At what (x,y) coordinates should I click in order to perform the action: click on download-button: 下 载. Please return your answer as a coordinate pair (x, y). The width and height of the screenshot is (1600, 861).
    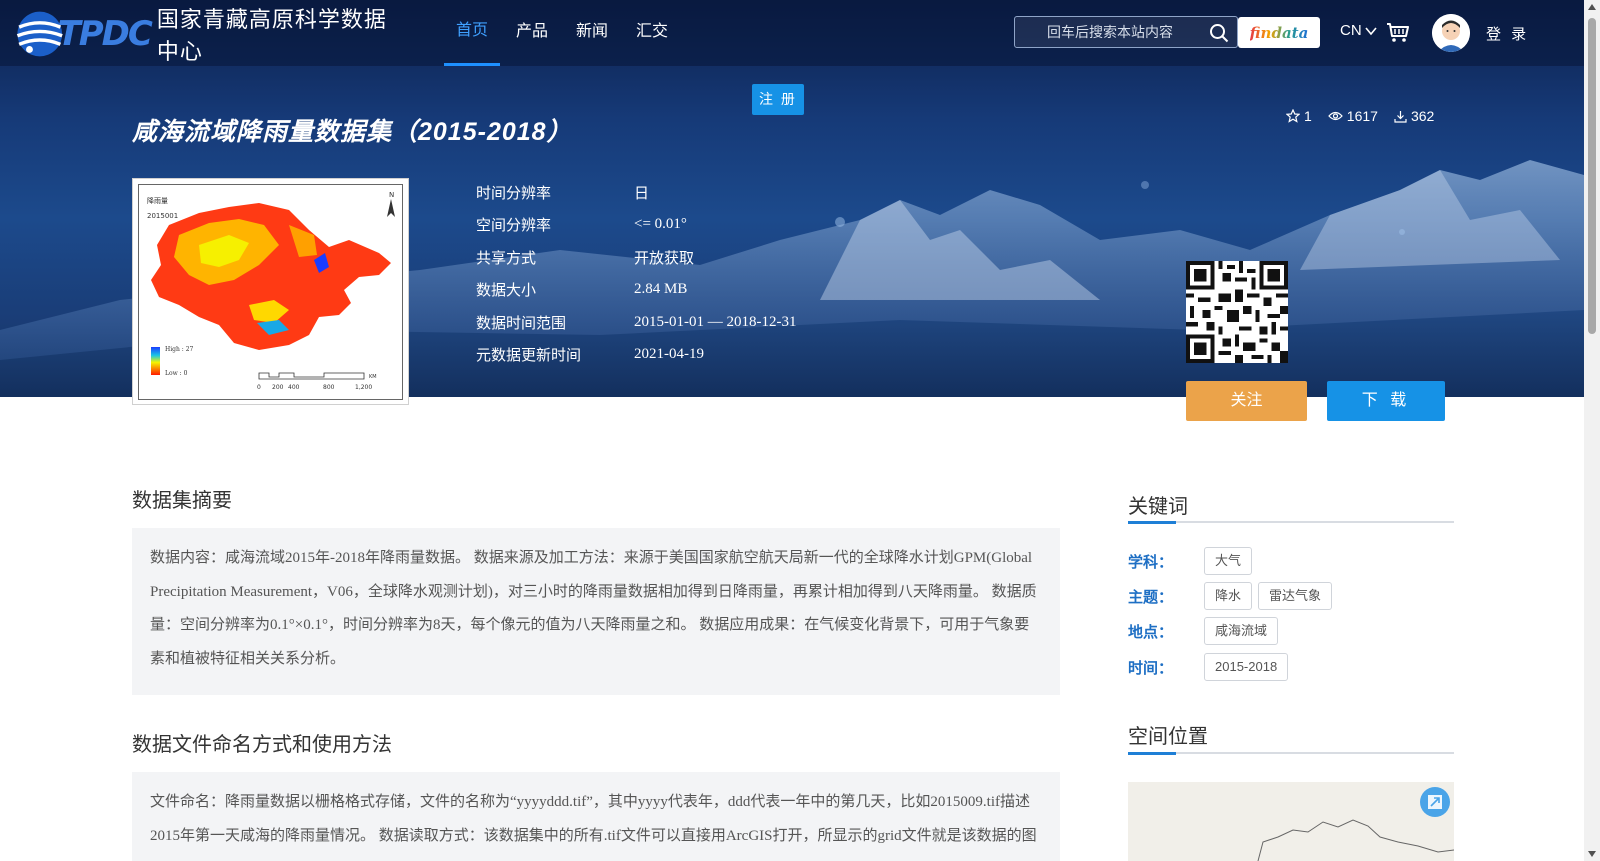
    Looking at the image, I should click on (1386, 401).